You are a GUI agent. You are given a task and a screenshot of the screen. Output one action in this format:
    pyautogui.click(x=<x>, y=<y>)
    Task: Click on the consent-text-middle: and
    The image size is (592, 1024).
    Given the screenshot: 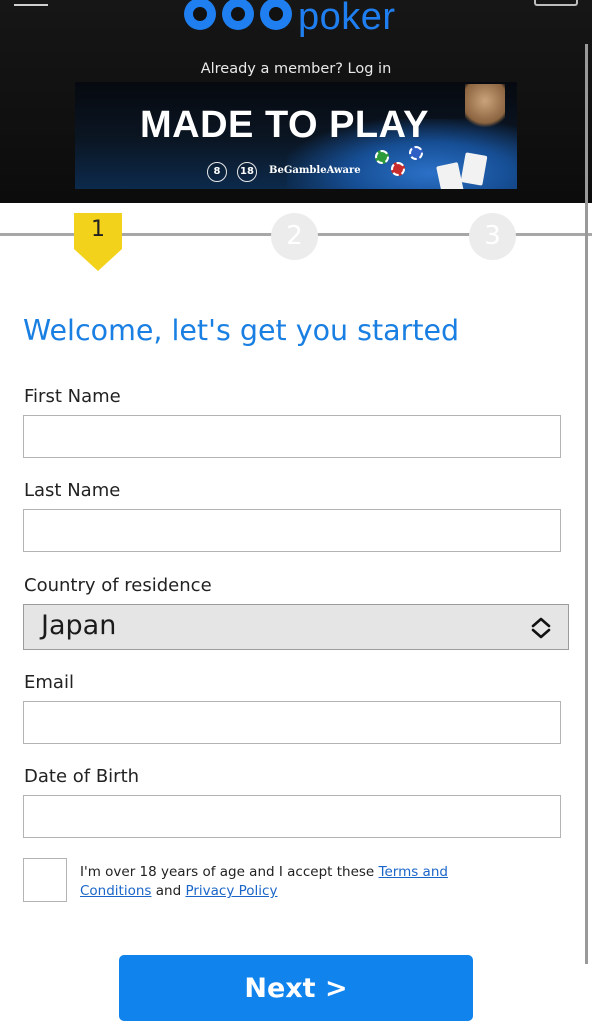 What is the action you would take?
    pyautogui.click(x=168, y=891)
    